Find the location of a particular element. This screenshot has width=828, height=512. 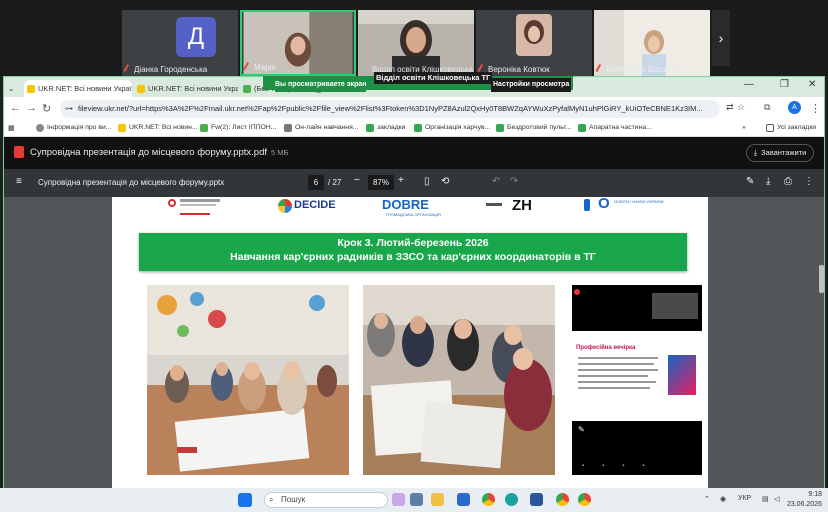

mic-muted-icon is located at coordinates (128, 69).